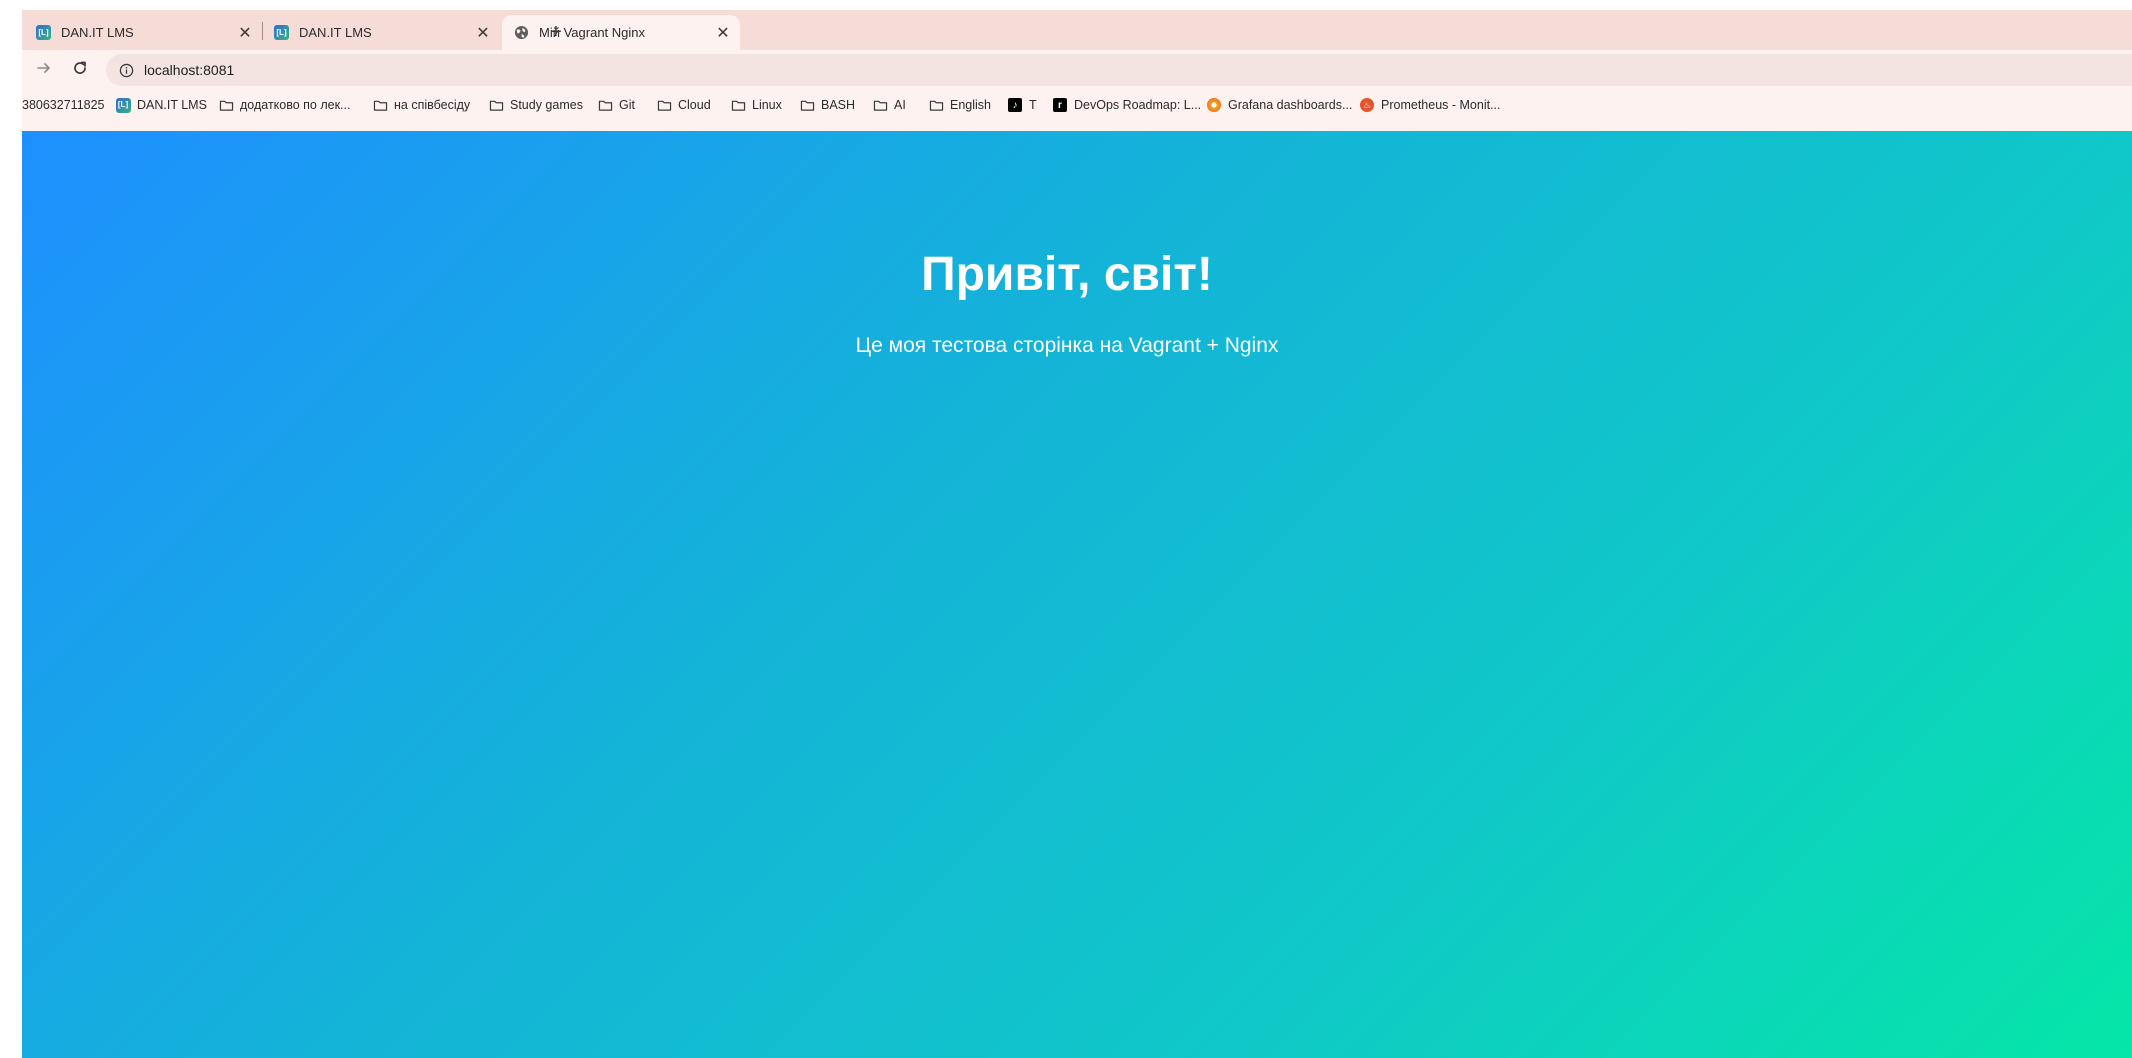 The height and width of the screenshot is (1058, 2132). Describe the element at coordinates (616, 105) in the screenshot. I see `bookmark-folder-git: Git` at that location.